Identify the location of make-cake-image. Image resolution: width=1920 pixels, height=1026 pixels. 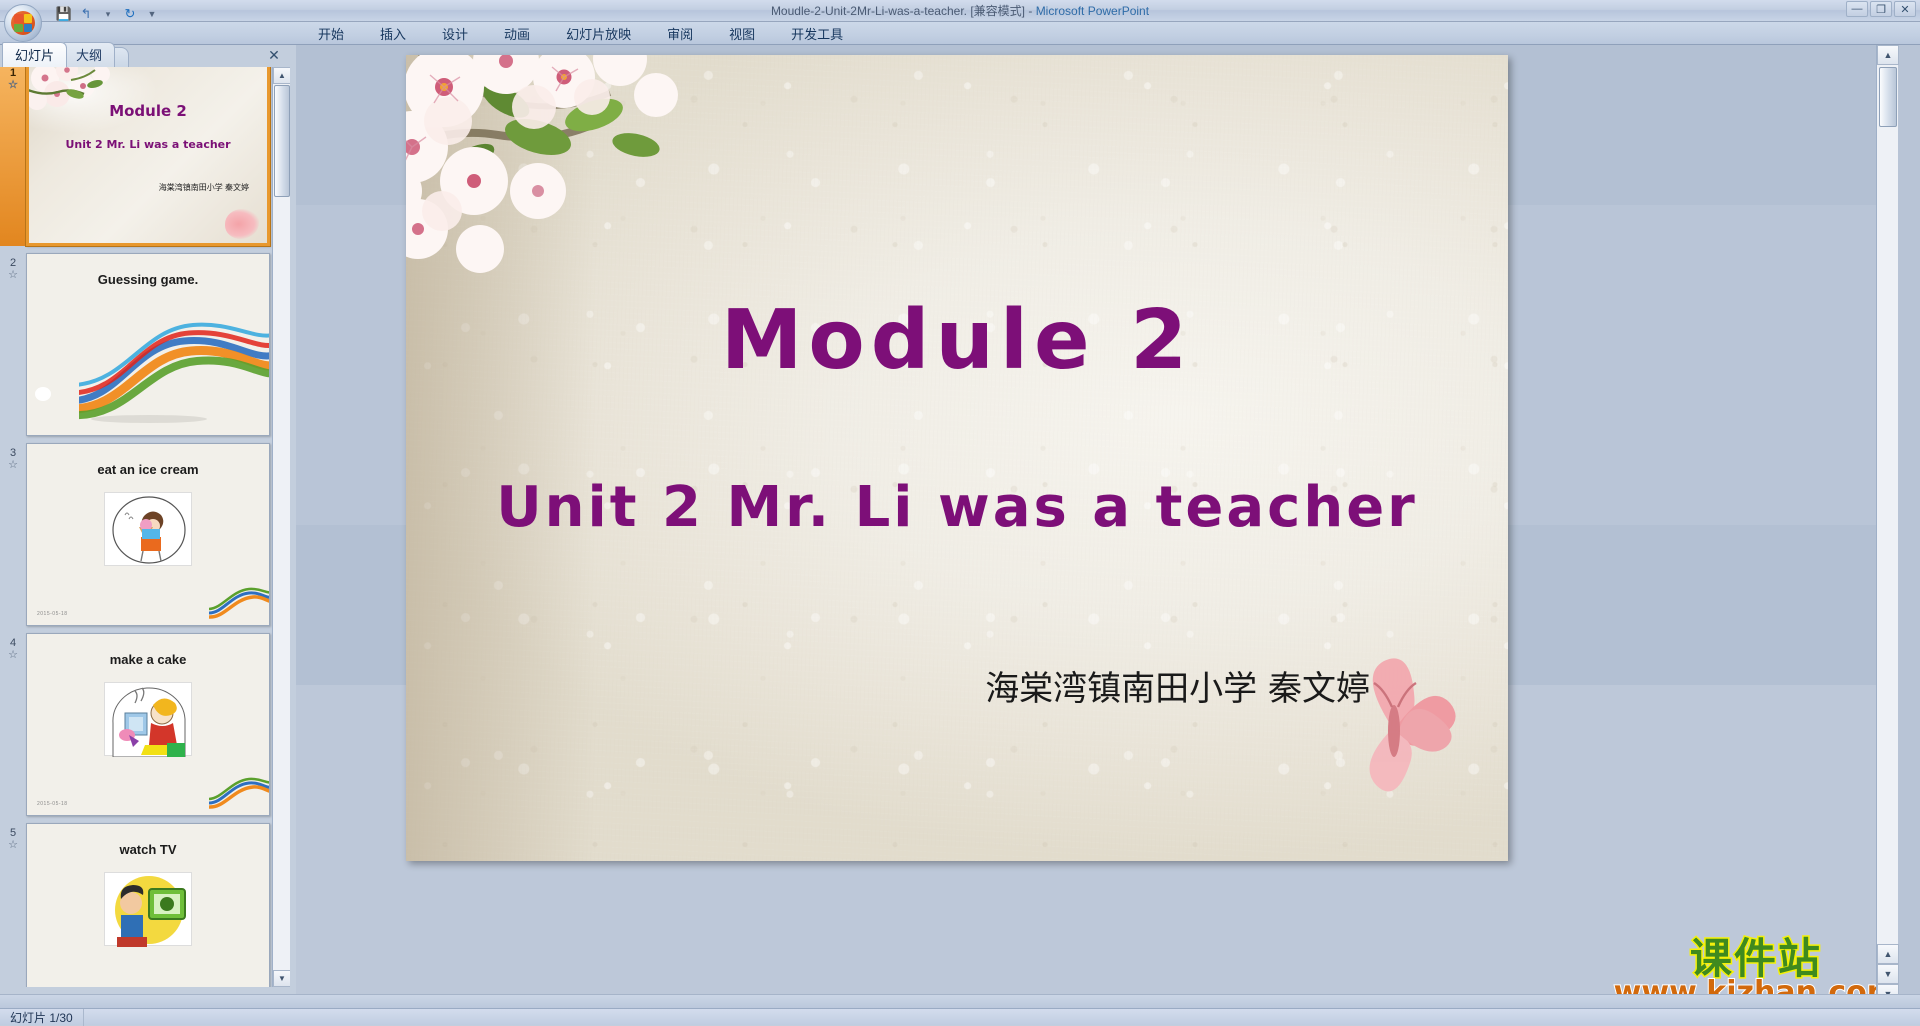
(148, 719).